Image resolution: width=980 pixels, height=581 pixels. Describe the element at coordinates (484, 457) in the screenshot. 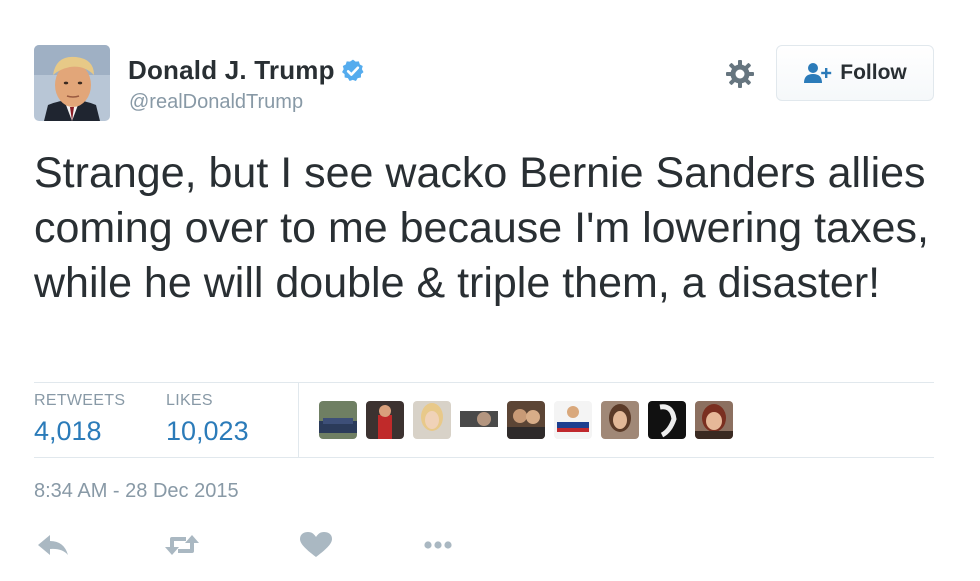

I see `divider-bottom` at that location.